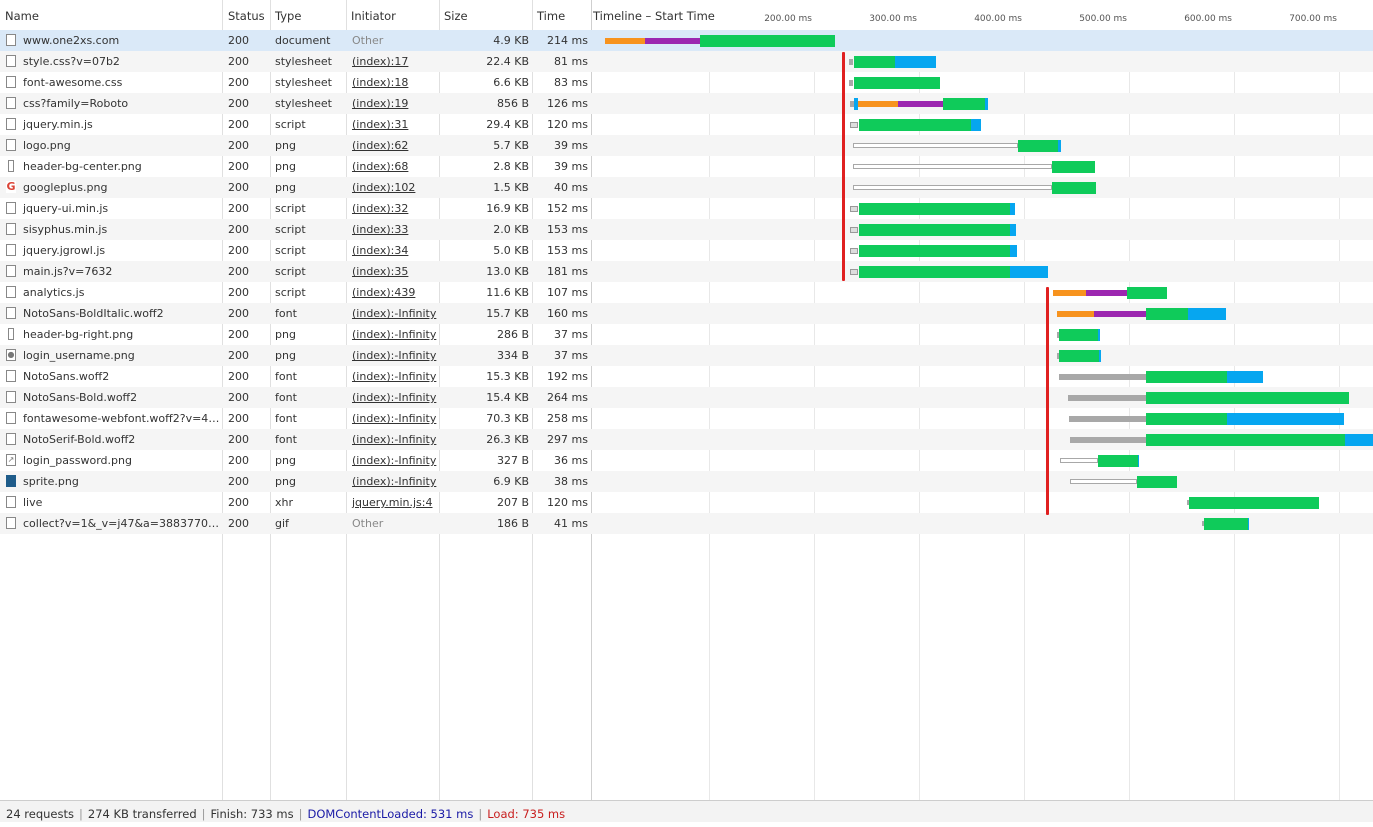 The height and width of the screenshot is (827, 1373). What do you see at coordinates (111, 376) in the screenshot?
I see `request-name: NotoSans.woff2` at bounding box center [111, 376].